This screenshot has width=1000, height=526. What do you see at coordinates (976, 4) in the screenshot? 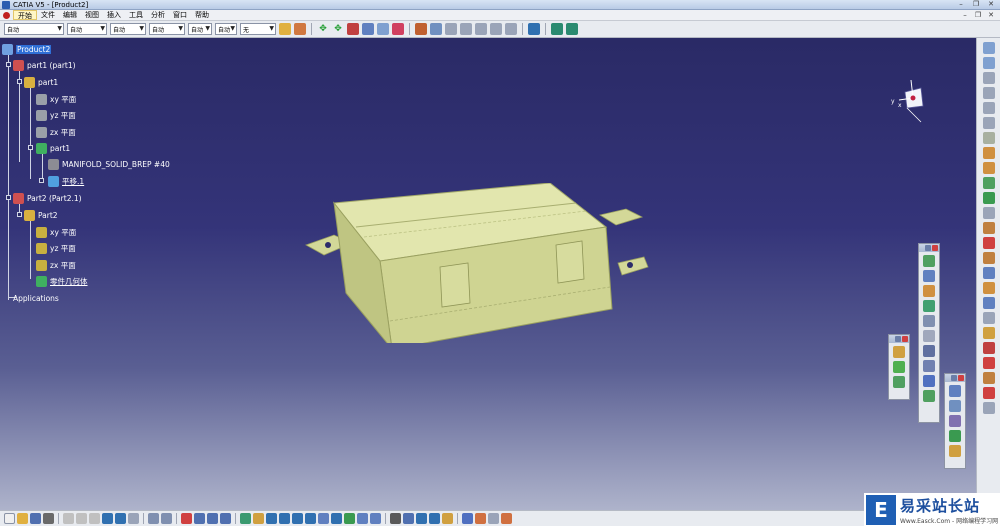
I see `restore-icon: ❐` at bounding box center [976, 4].